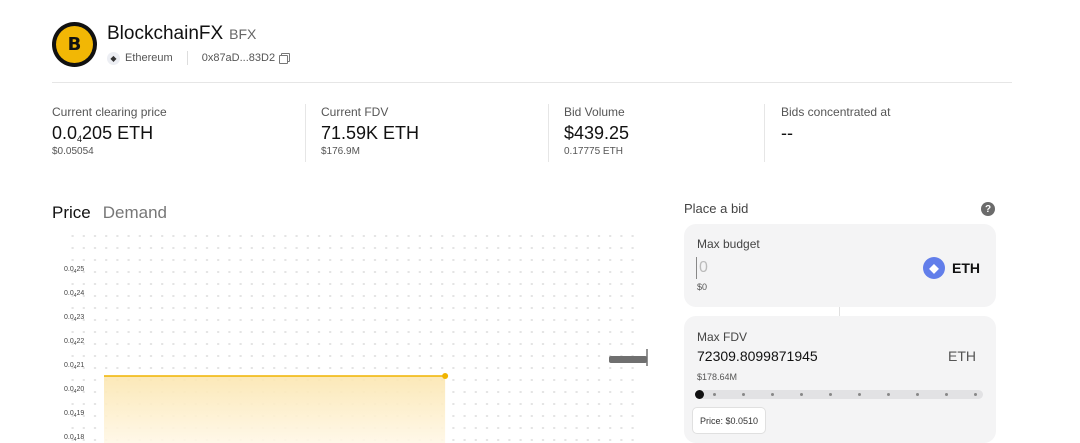  I want to click on clearing-price-marker, so click(628, 359).